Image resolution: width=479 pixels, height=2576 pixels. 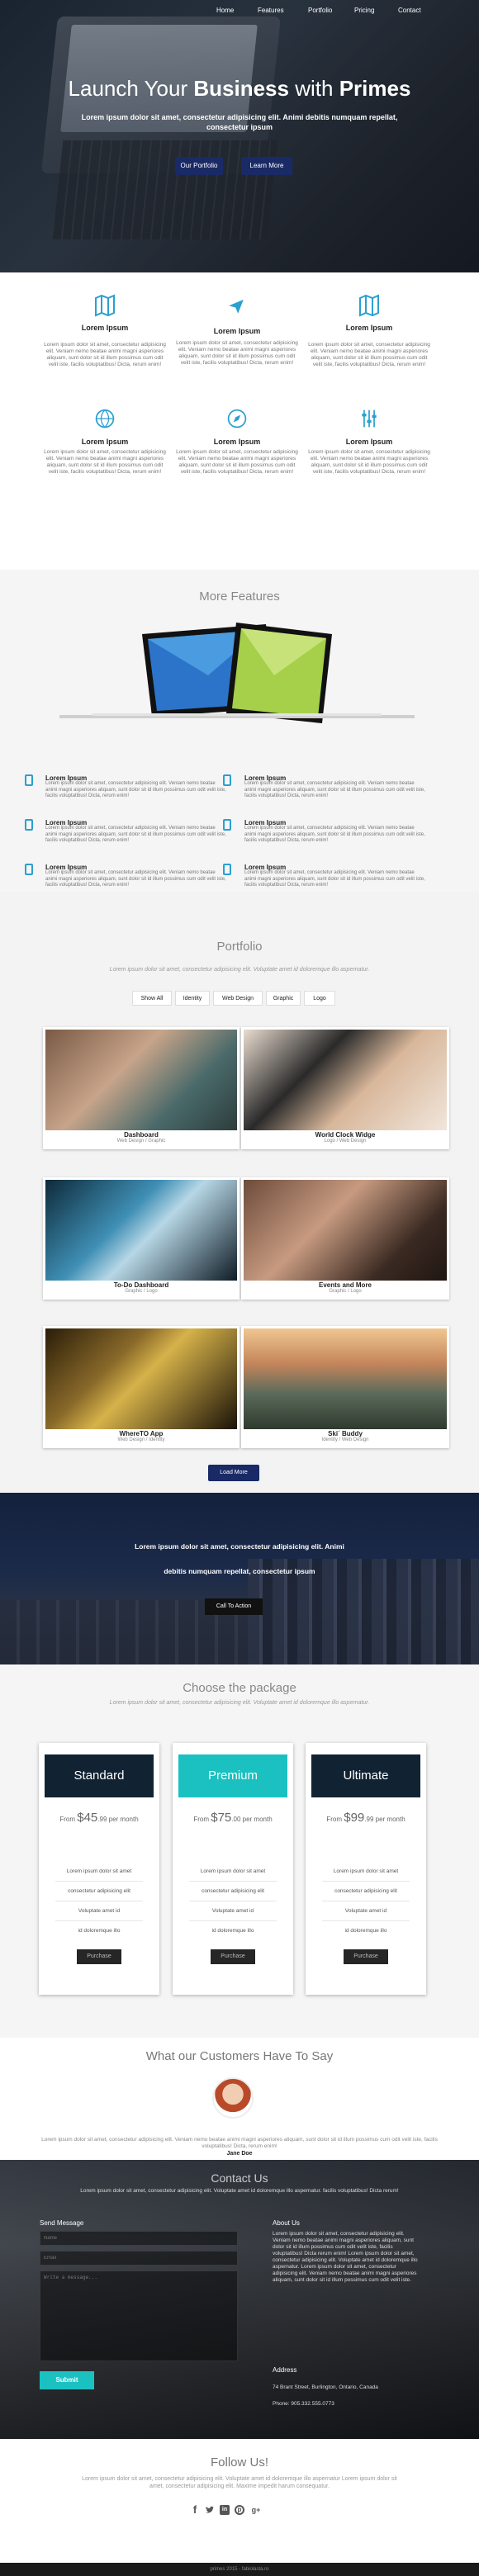 What do you see at coordinates (239, 2154) in the screenshot?
I see `testimonial-author: Jane Doe` at bounding box center [239, 2154].